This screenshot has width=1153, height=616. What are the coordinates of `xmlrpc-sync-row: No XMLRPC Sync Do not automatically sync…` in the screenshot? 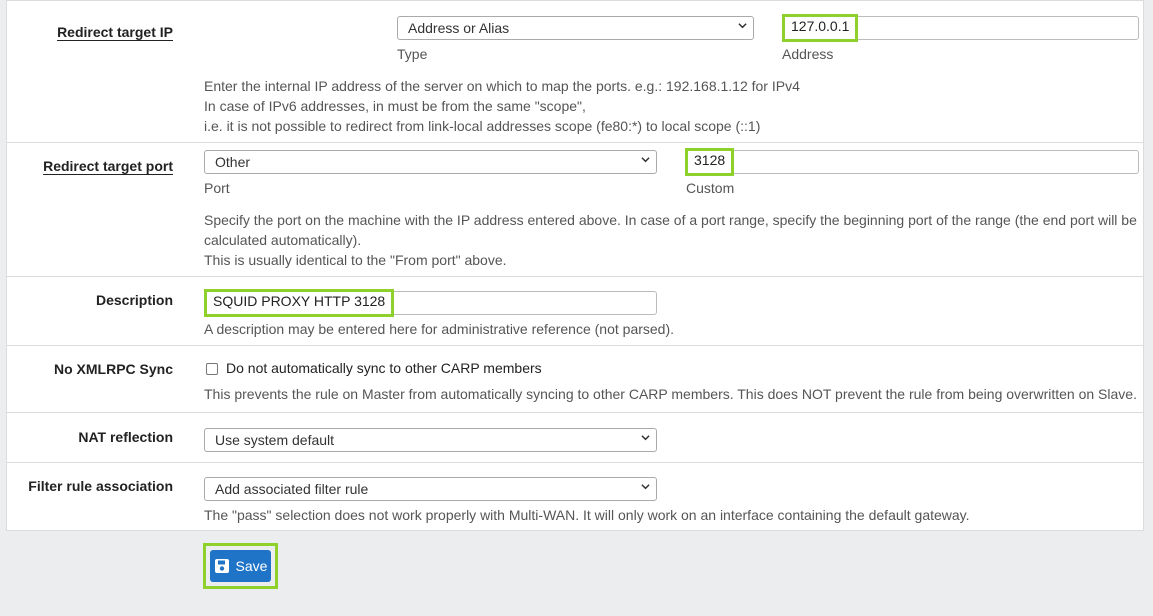 It's located at (575, 379).